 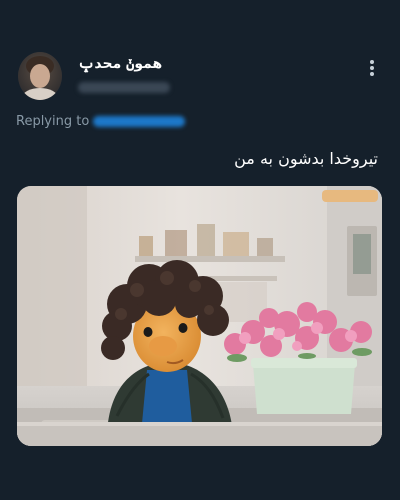 I want to click on more-vertical-icon, so click(x=372, y=68).